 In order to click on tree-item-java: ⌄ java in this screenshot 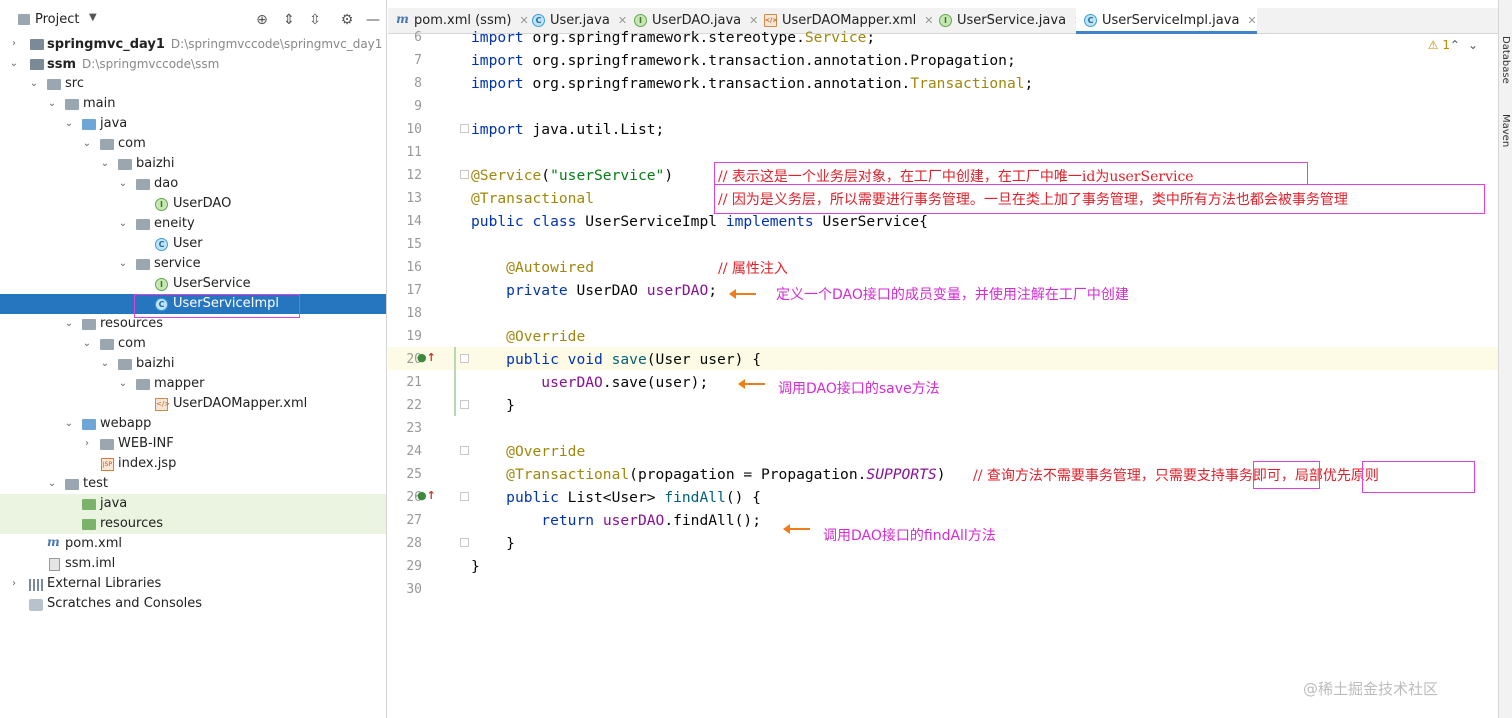, I will do `click(193, 124)`.